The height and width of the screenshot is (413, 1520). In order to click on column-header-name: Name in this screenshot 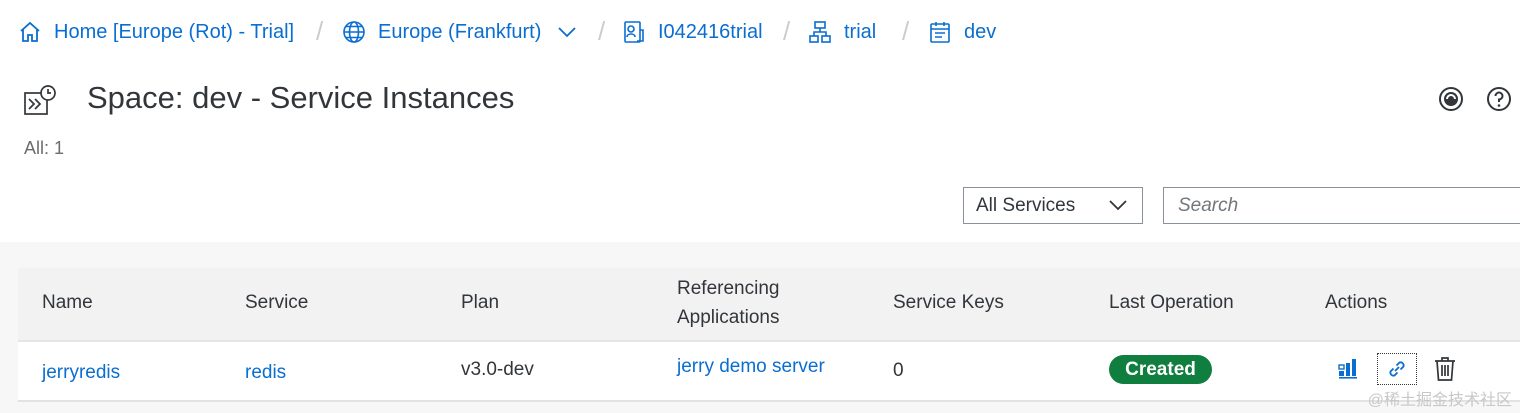, I will do `click(67, 302)`.